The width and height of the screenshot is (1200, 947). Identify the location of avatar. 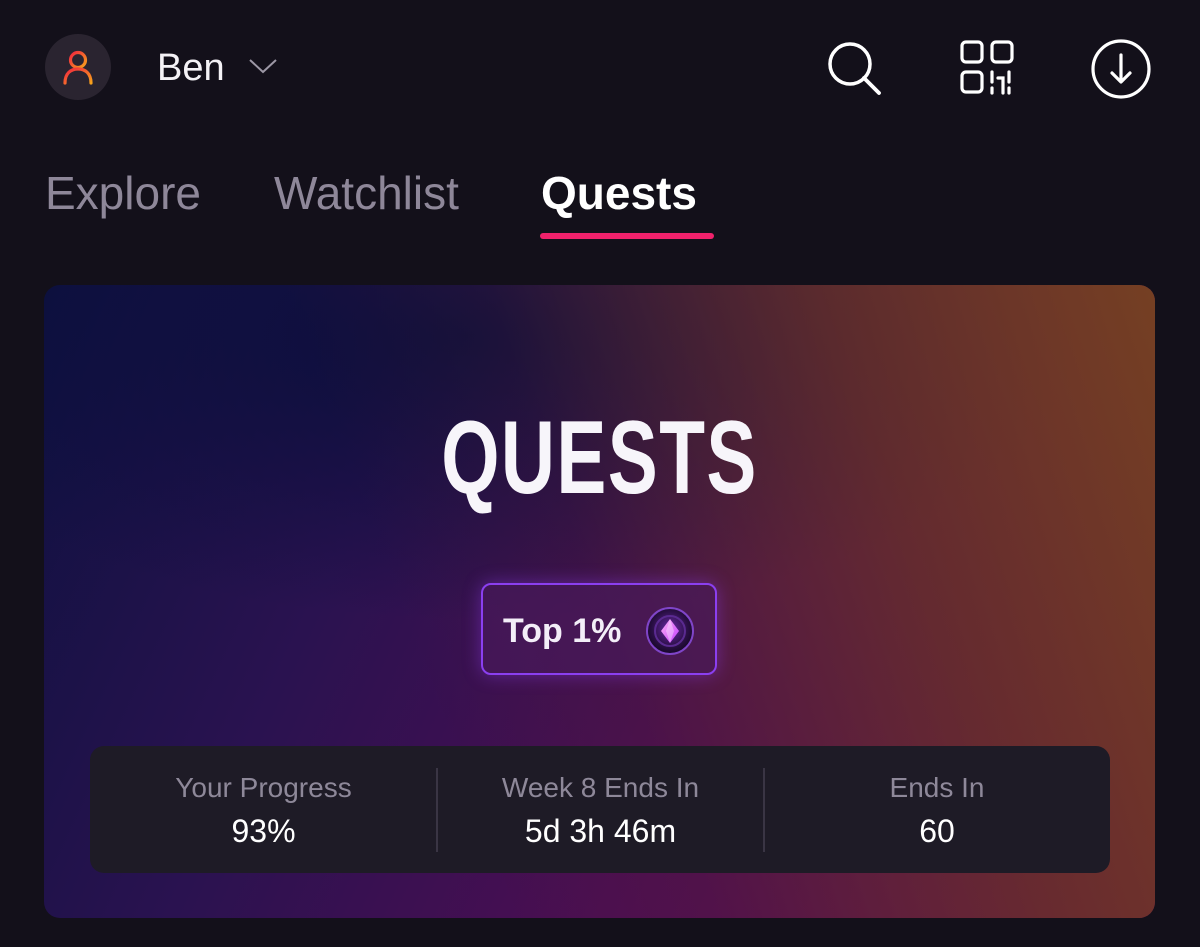
(78, 67).